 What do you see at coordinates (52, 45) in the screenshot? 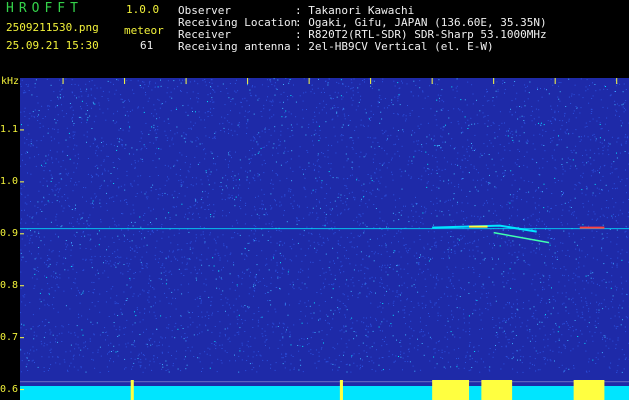
I see `capture-timestamp: 25.09.21 15:30` at bounding box center [52, 45].